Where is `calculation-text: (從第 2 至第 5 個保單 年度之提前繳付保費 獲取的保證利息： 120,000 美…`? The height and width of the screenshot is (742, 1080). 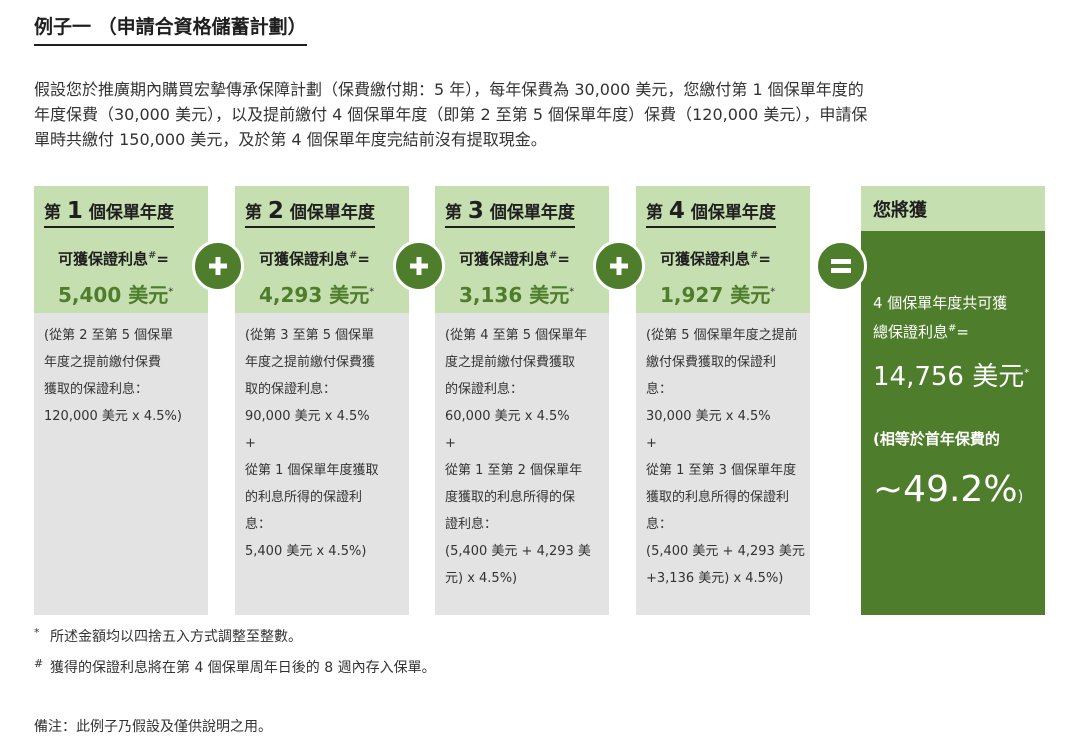
calculation-text: (從第 2 至第 5 個保單 年度之提前繳付保費 獲取的保證利息： 120,000 美… is located at coordinates (113, 376).